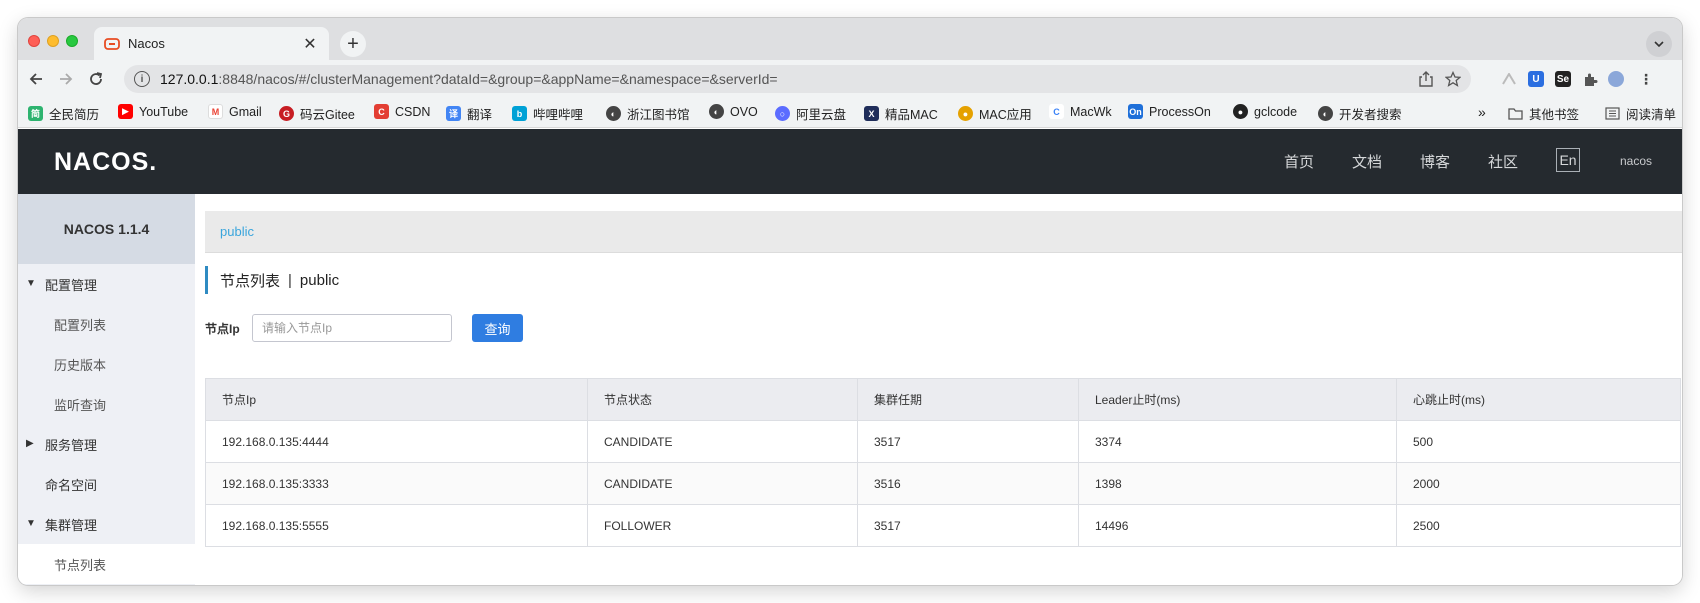  Describe the element at coordinates (237, 231) in the screenshot. I see `namespace-link-public: public` at that location.